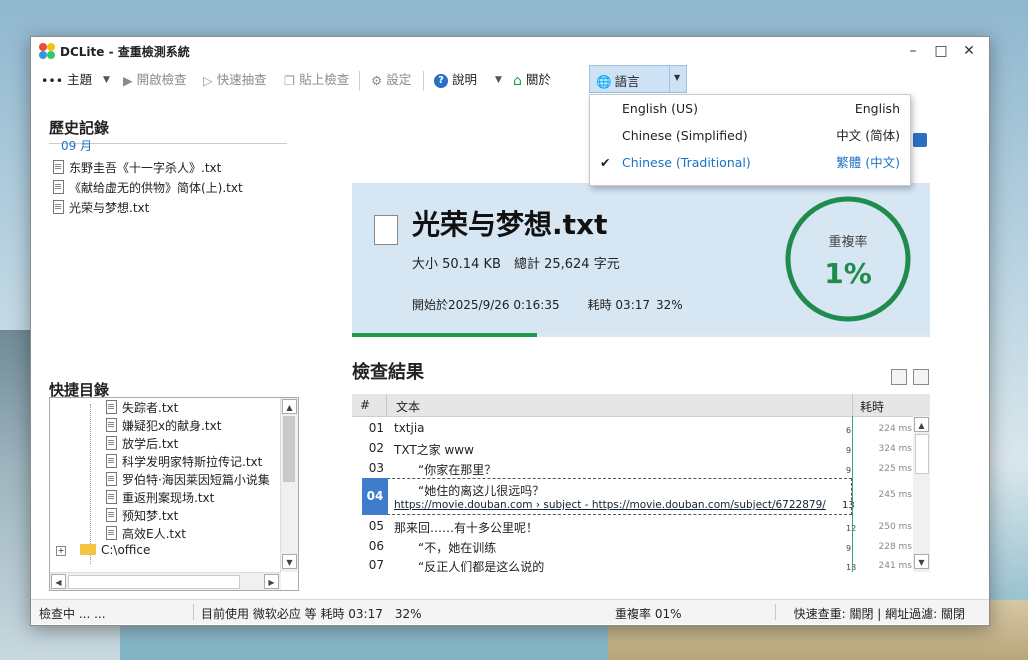 The width and height of the screenshot is (1028, 660). Describe the element at coordinates (632, 526) in the screenshot. I see `table-row: 05 那来回……有十多公里呢！ 12 250 ms` at that location.